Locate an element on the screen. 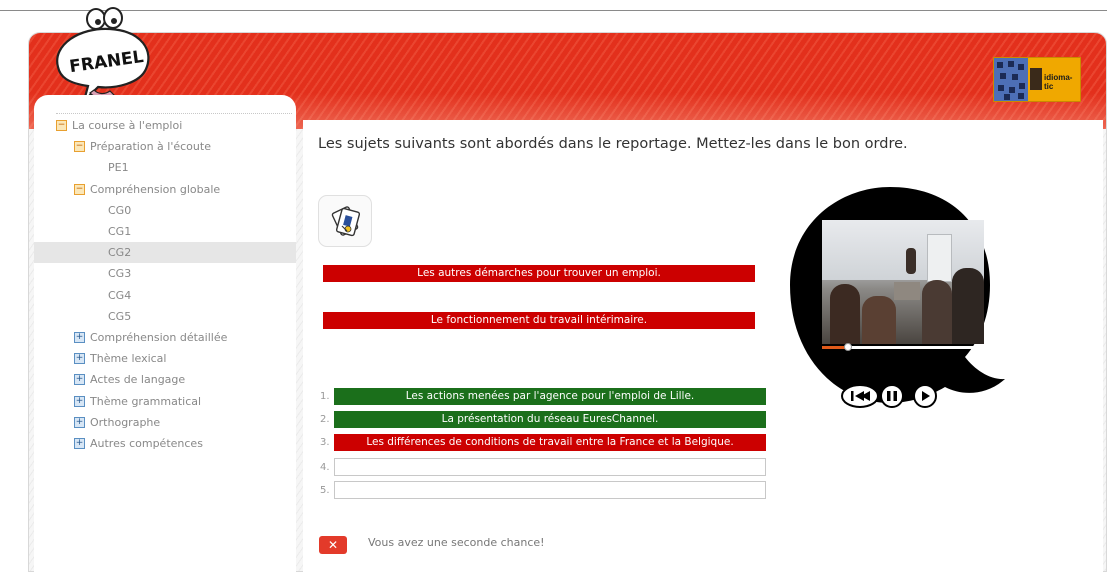 The width and height of the screenshot is (1107, 572). idioma-tic-label: idioma-tic is located at coordinates (1058, 82).